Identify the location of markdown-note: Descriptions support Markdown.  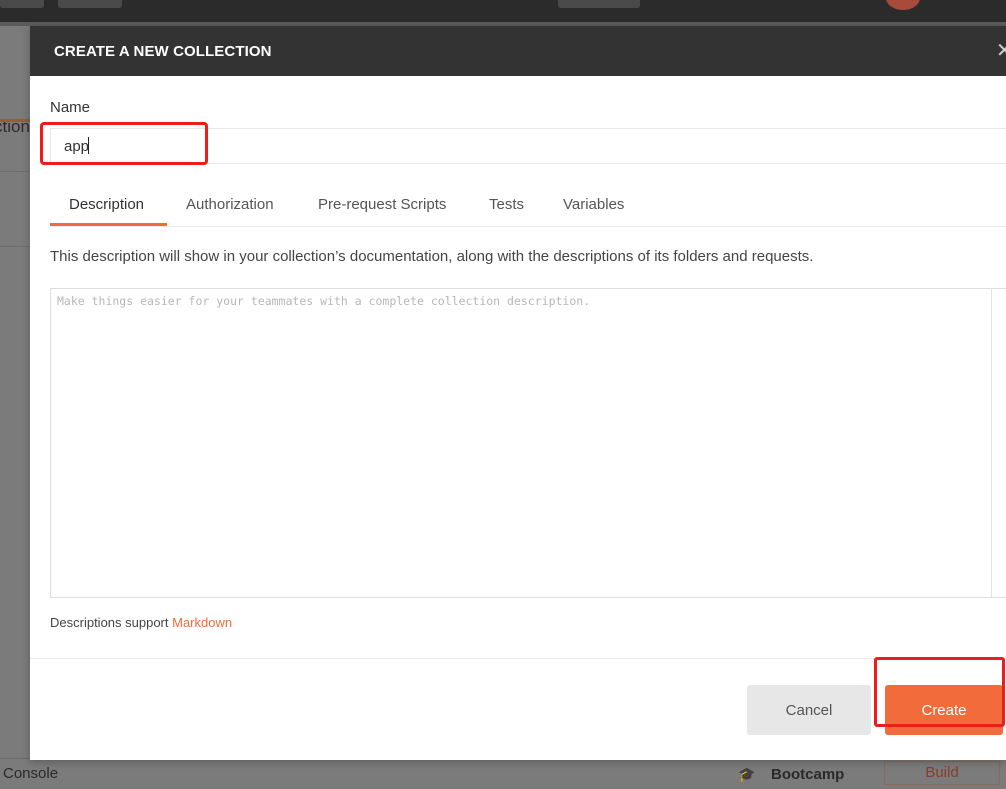
(141, 622).